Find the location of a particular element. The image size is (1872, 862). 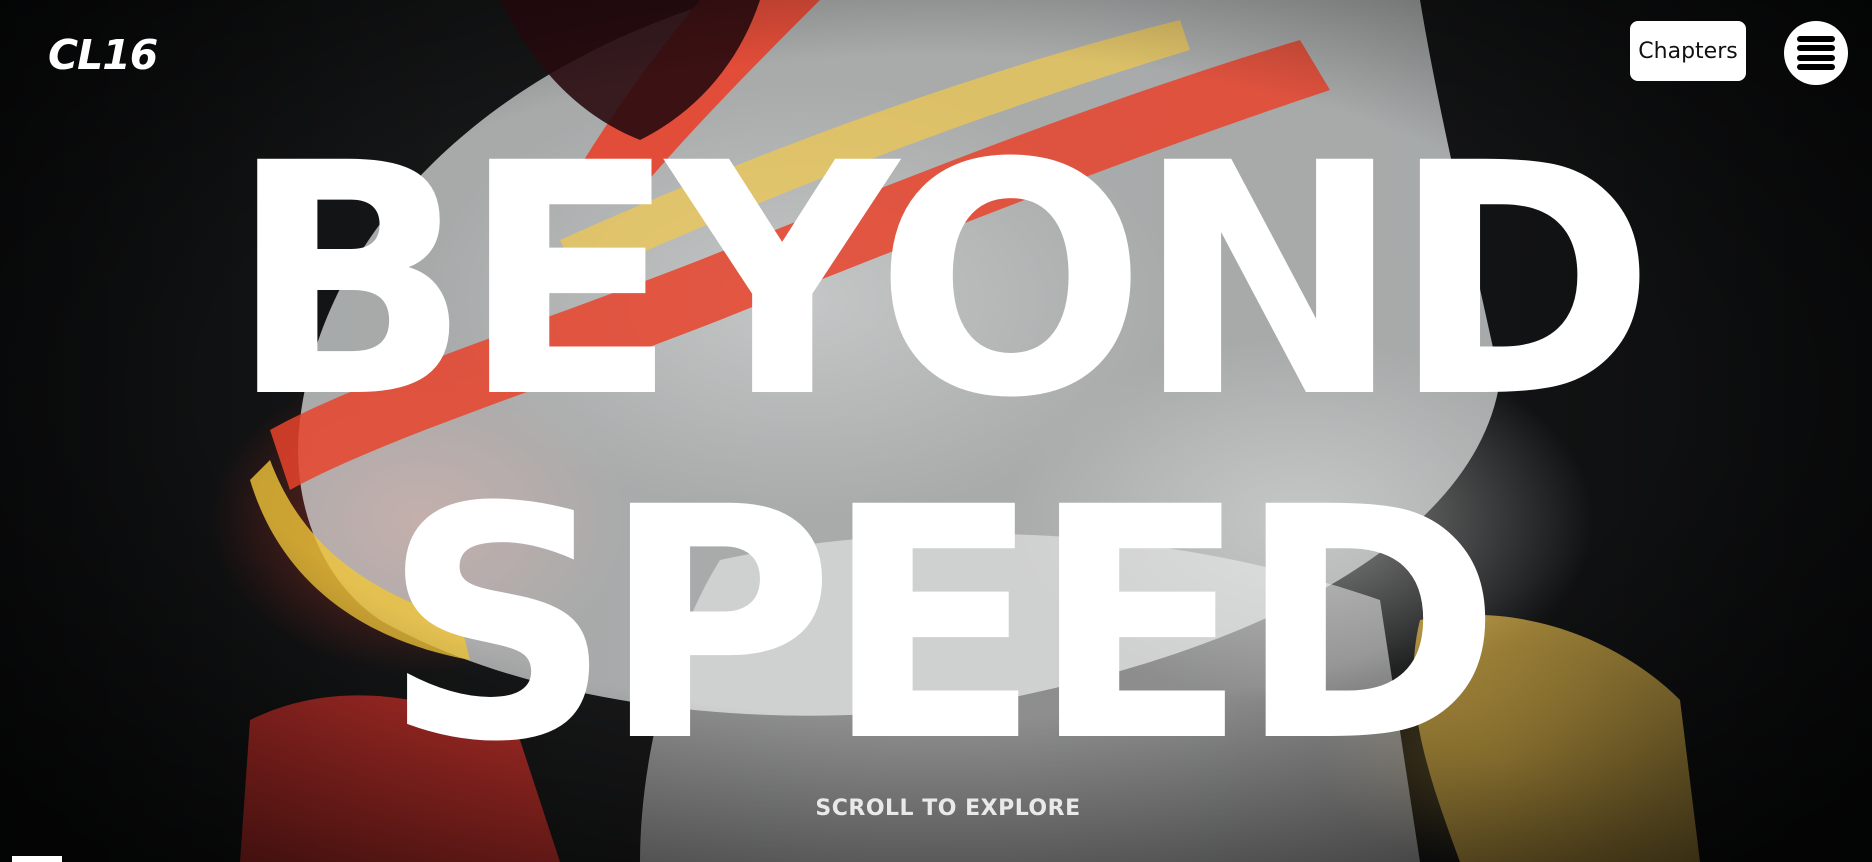

hamburger-menu-icon is located at coordinates (1816, 53).